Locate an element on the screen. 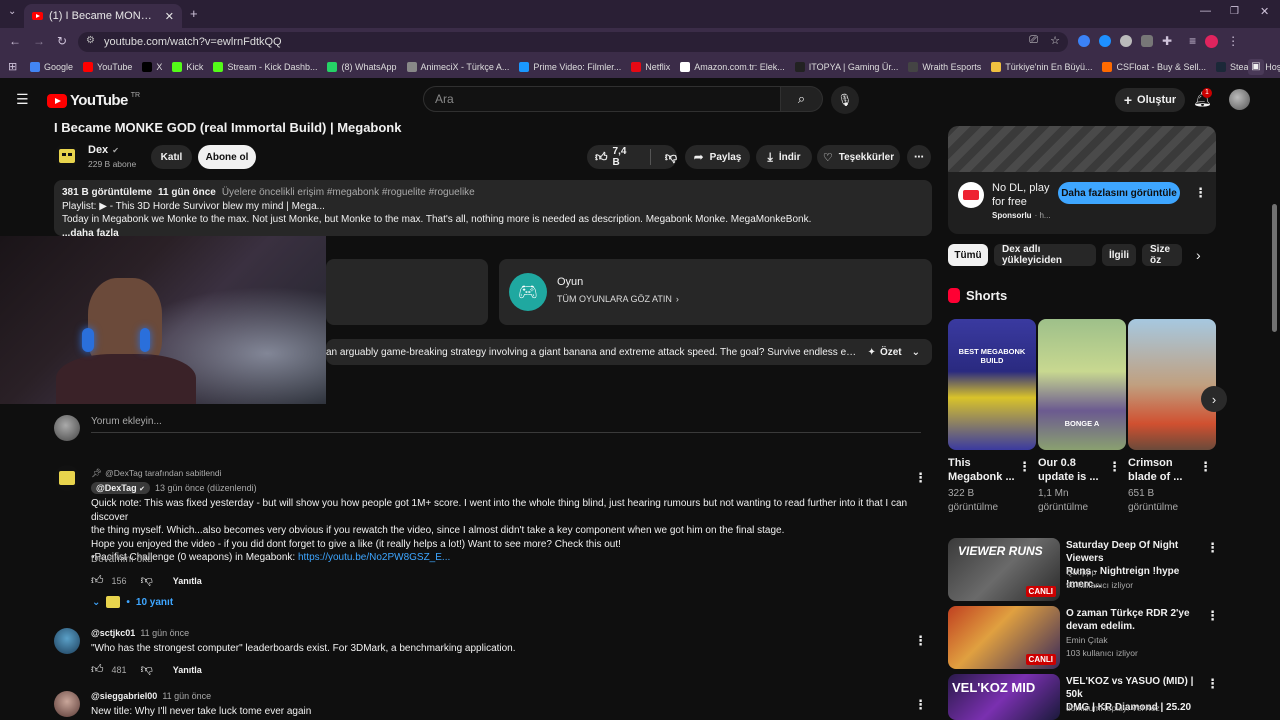  share-button: ➦ Paylaş is located at coordinates (717, 157).